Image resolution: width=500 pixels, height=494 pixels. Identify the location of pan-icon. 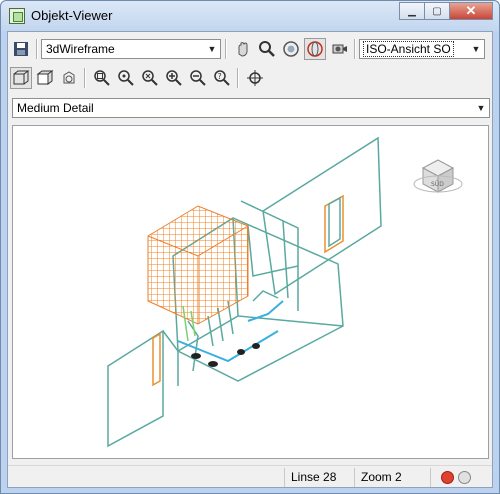
(243, 49).